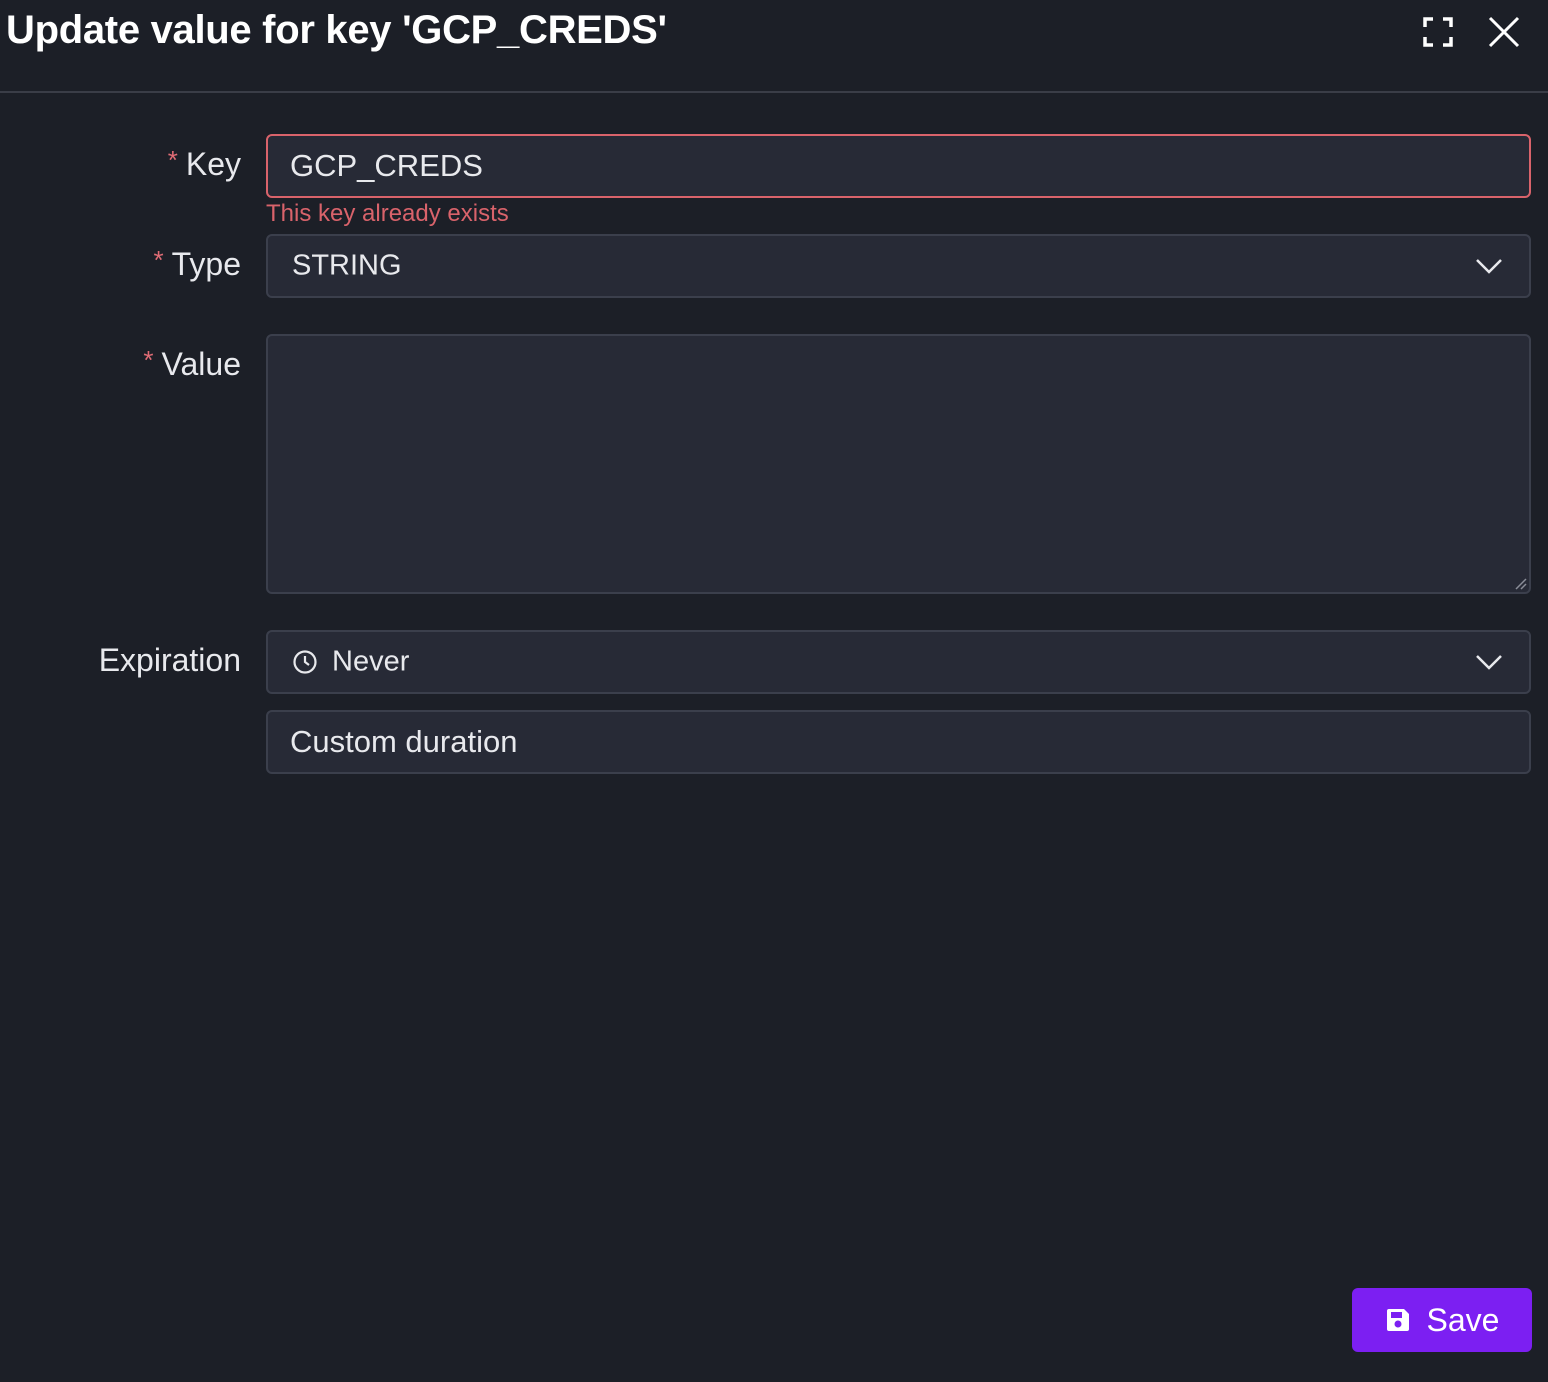  What do you see at coordinates (169, 660) in the screenshot?
I see `expiration-label: Expiration` at bounding box center [169, 660].